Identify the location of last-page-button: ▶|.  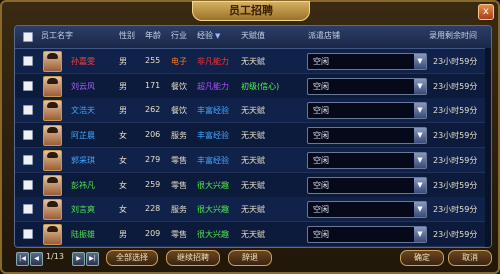
(92, 259).